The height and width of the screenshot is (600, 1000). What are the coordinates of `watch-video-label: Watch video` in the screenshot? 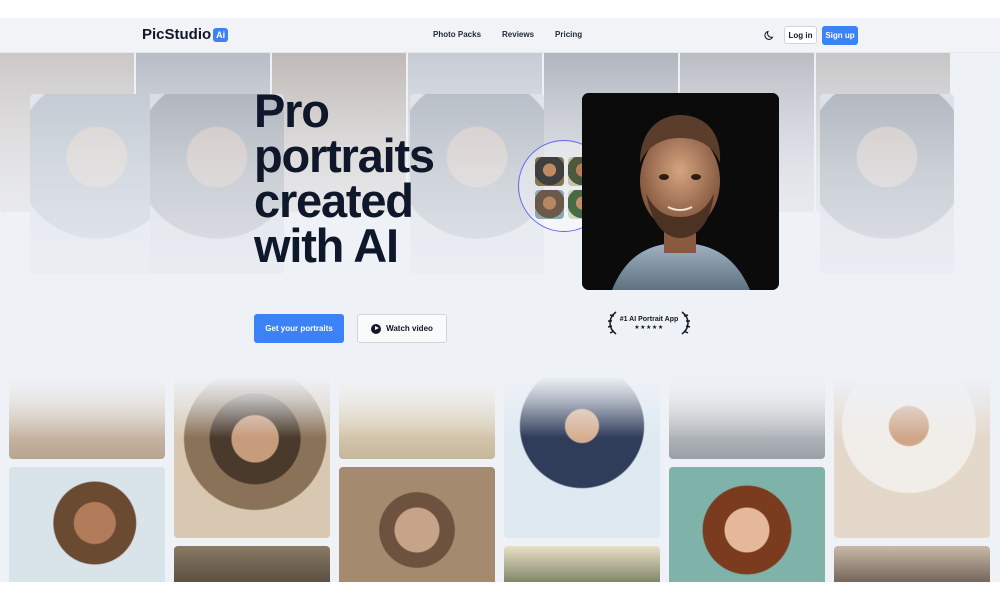 It's located at (409, 328).